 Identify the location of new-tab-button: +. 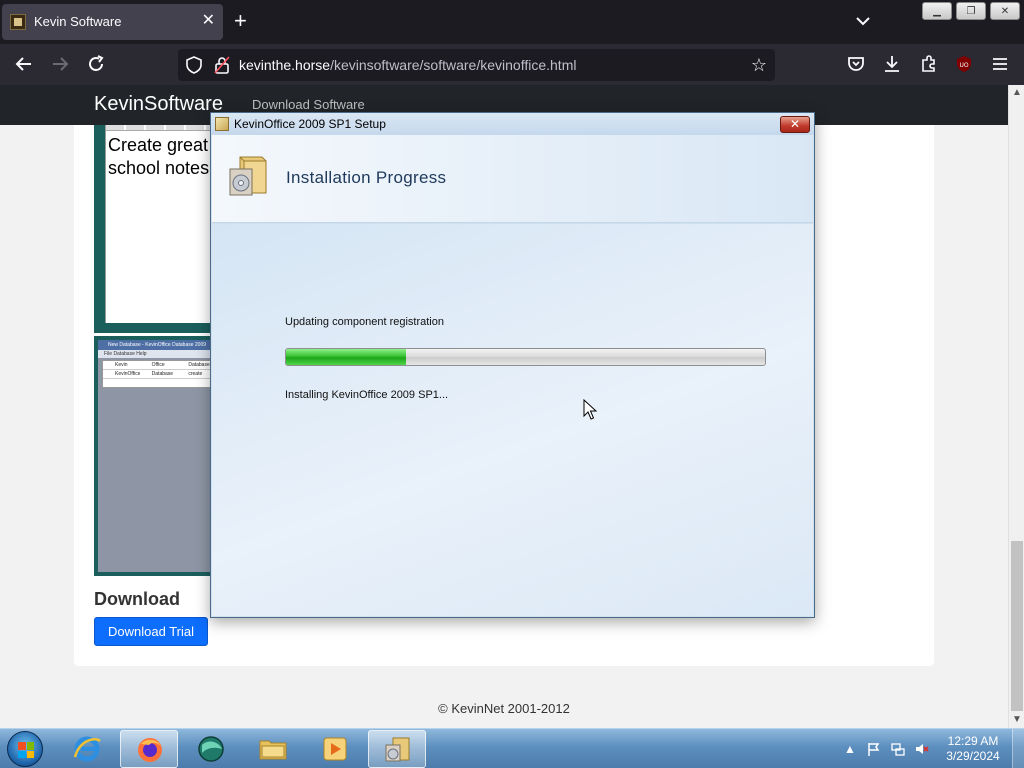
(240, 21).